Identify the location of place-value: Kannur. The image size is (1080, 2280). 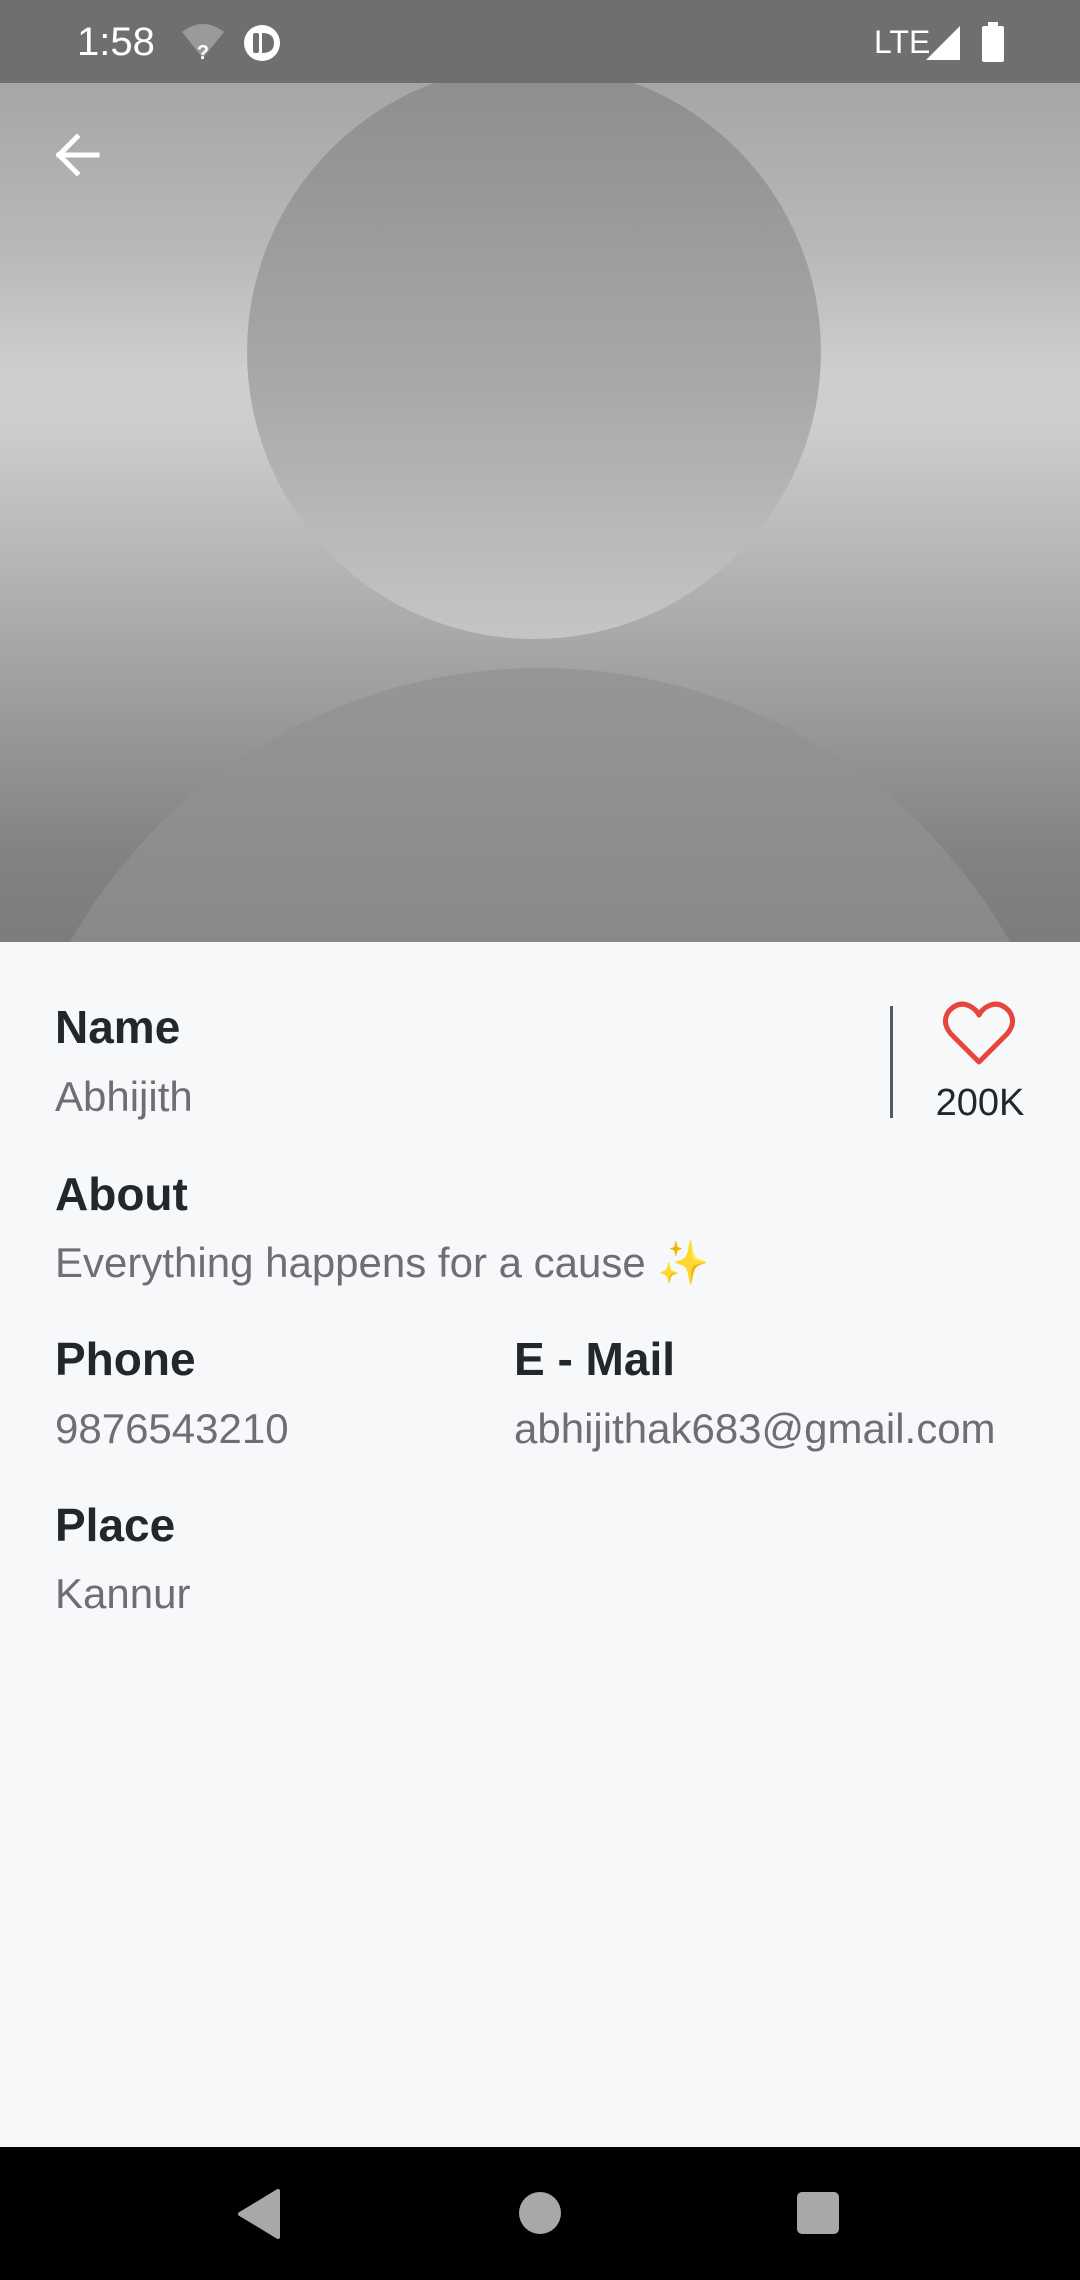
(123, 1593).